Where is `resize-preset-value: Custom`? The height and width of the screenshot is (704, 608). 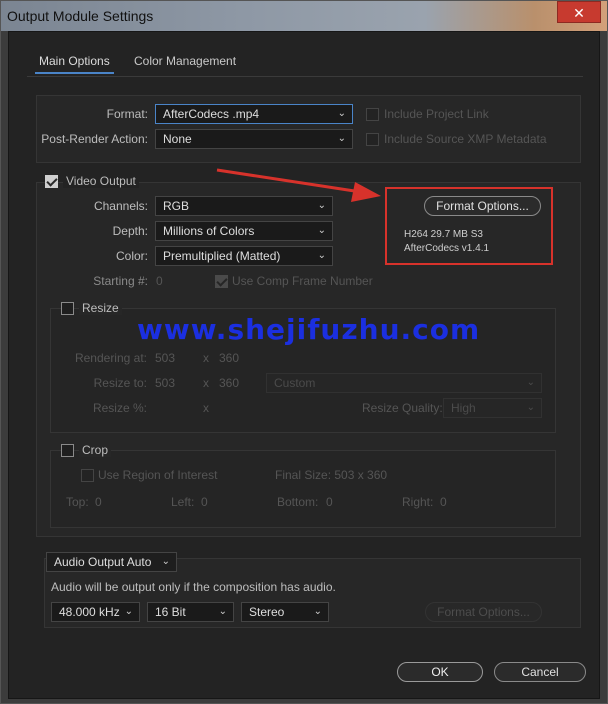
resize-preset-value: Custom is located at coordinates (295, 383).